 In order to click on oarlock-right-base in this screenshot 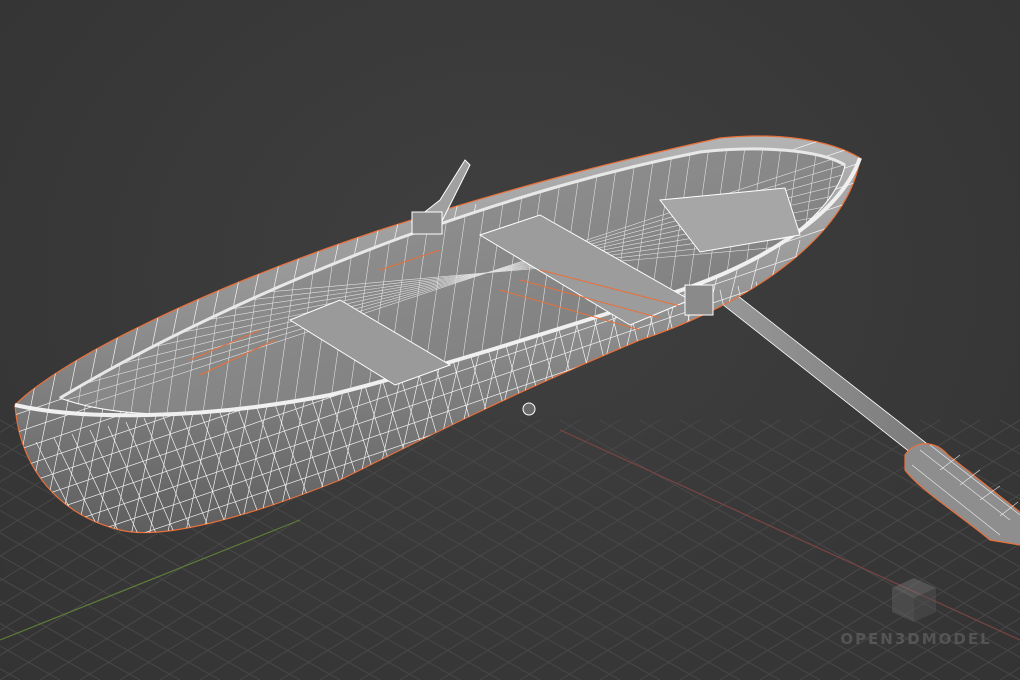, I will do `click(699, 300)`.